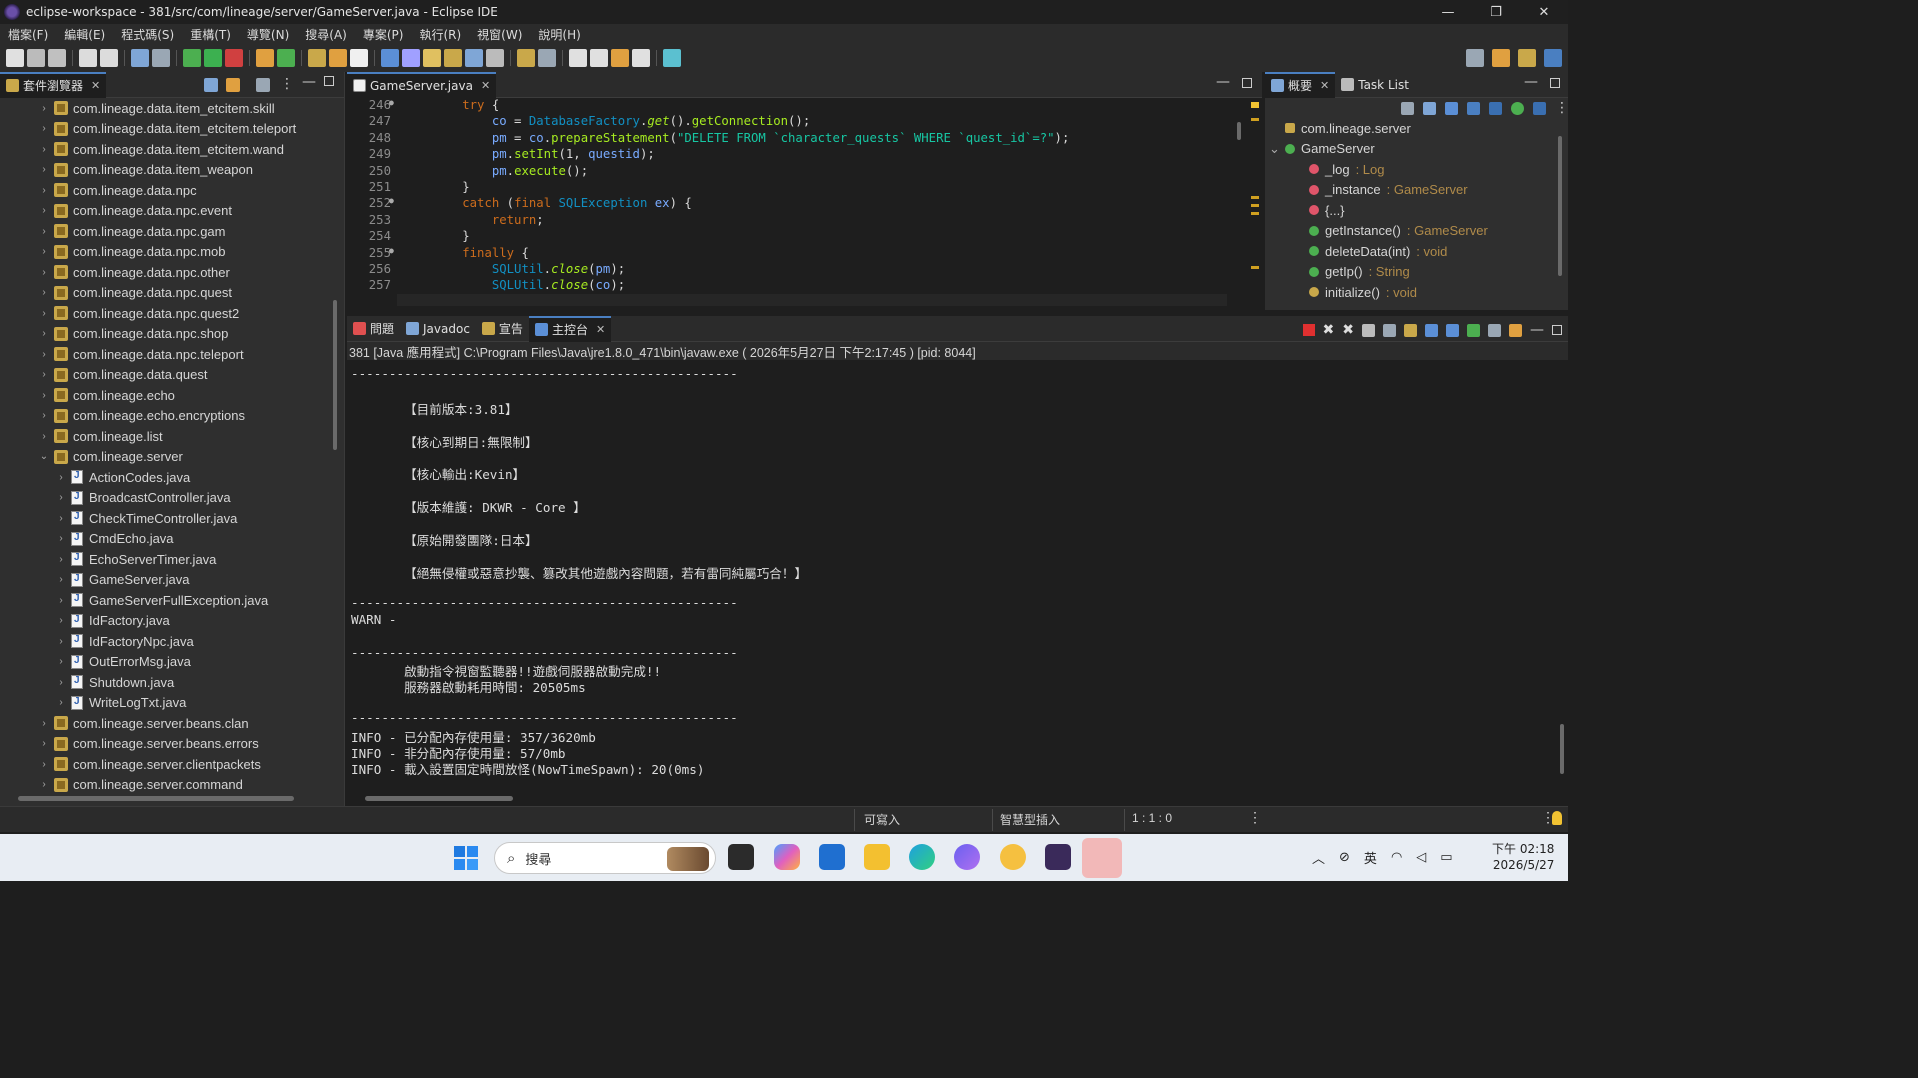 The width and height of the screenshot is (1918, 1078). I want to click on taskbar-search: ⌕ 搜尋, so click(605, 858).